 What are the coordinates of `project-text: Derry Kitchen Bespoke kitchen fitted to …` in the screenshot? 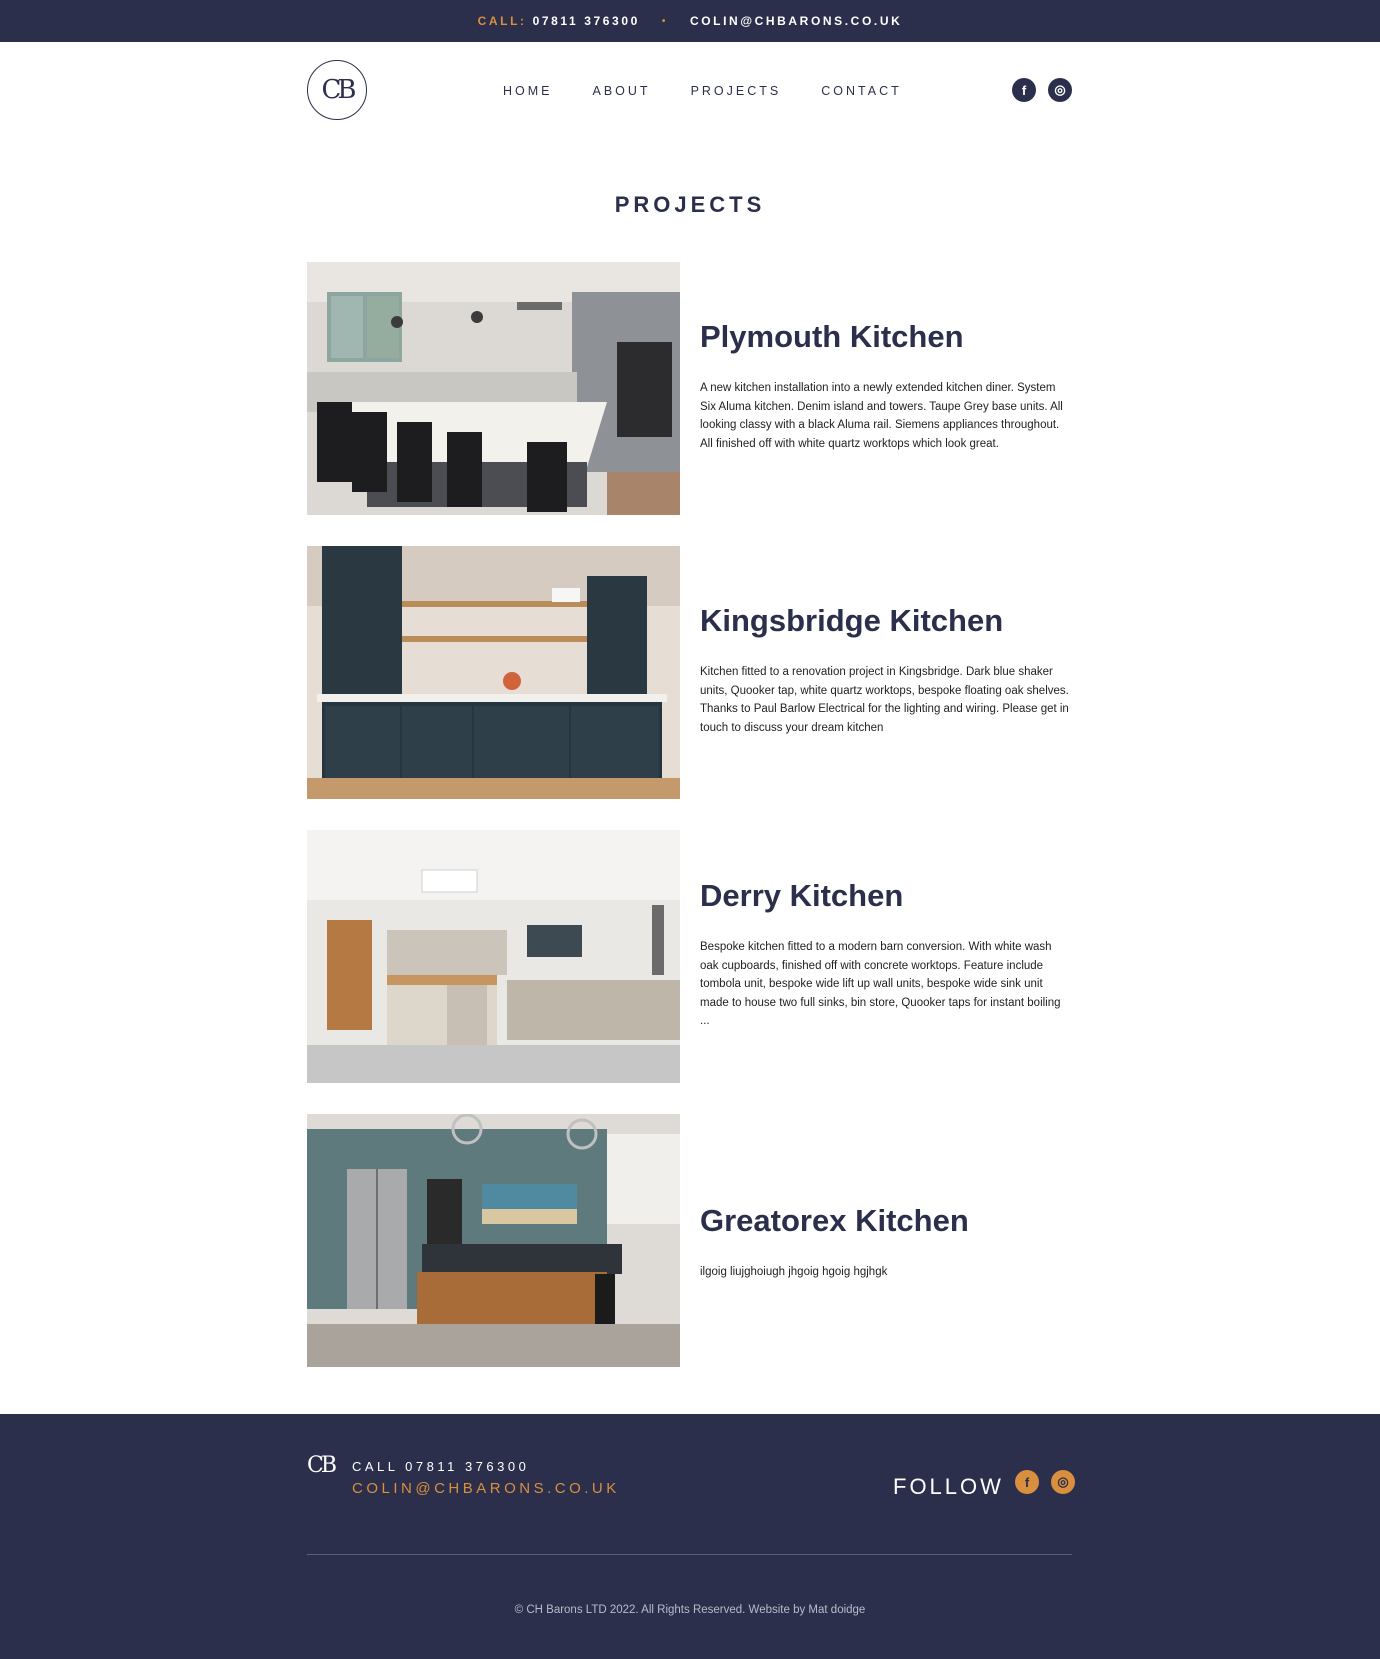 It's located at (886, 954).